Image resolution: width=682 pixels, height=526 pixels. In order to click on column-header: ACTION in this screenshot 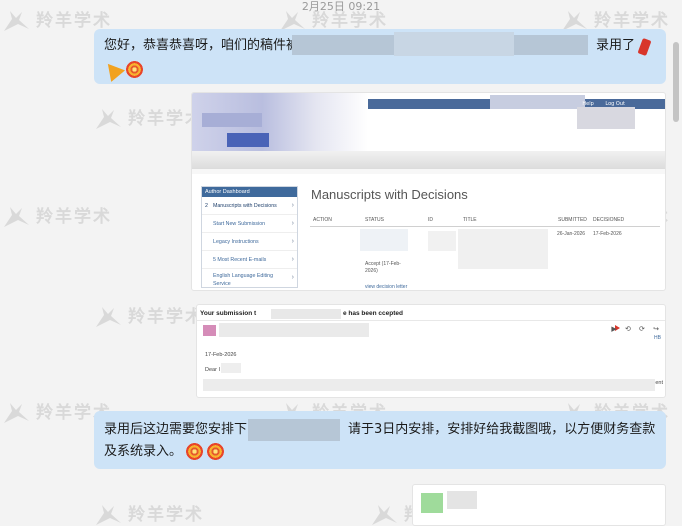, I will do `click(322, 220)`.